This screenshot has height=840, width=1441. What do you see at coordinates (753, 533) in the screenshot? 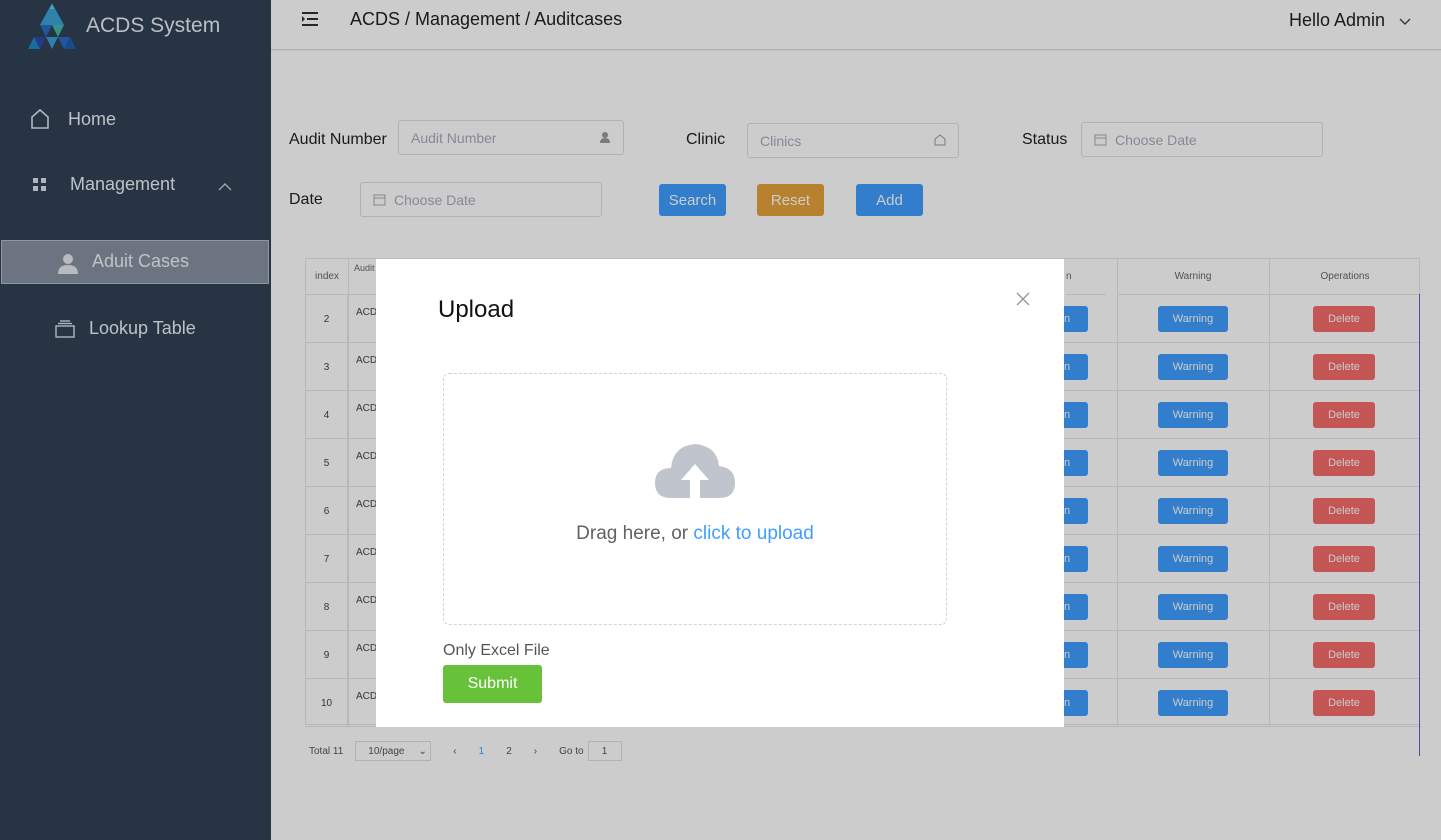
I see `click-to-upload-link: click to upload` at bounding box center [753, 533].